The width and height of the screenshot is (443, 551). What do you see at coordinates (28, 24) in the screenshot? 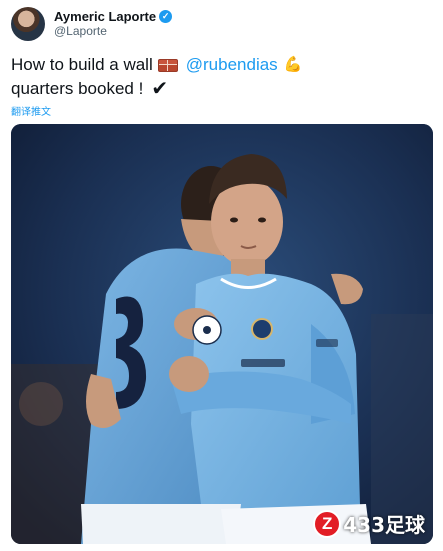
I see `avatar` at bounding box center [28, 24].